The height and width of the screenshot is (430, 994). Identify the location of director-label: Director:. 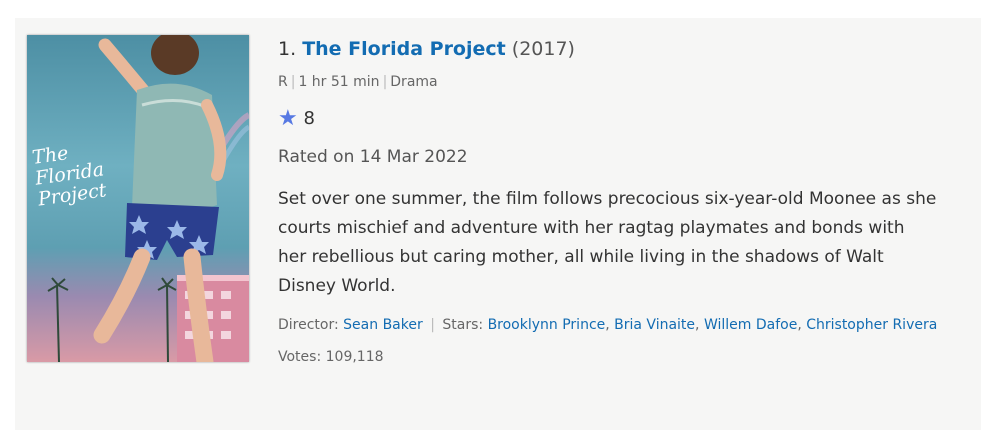
(308, 325).